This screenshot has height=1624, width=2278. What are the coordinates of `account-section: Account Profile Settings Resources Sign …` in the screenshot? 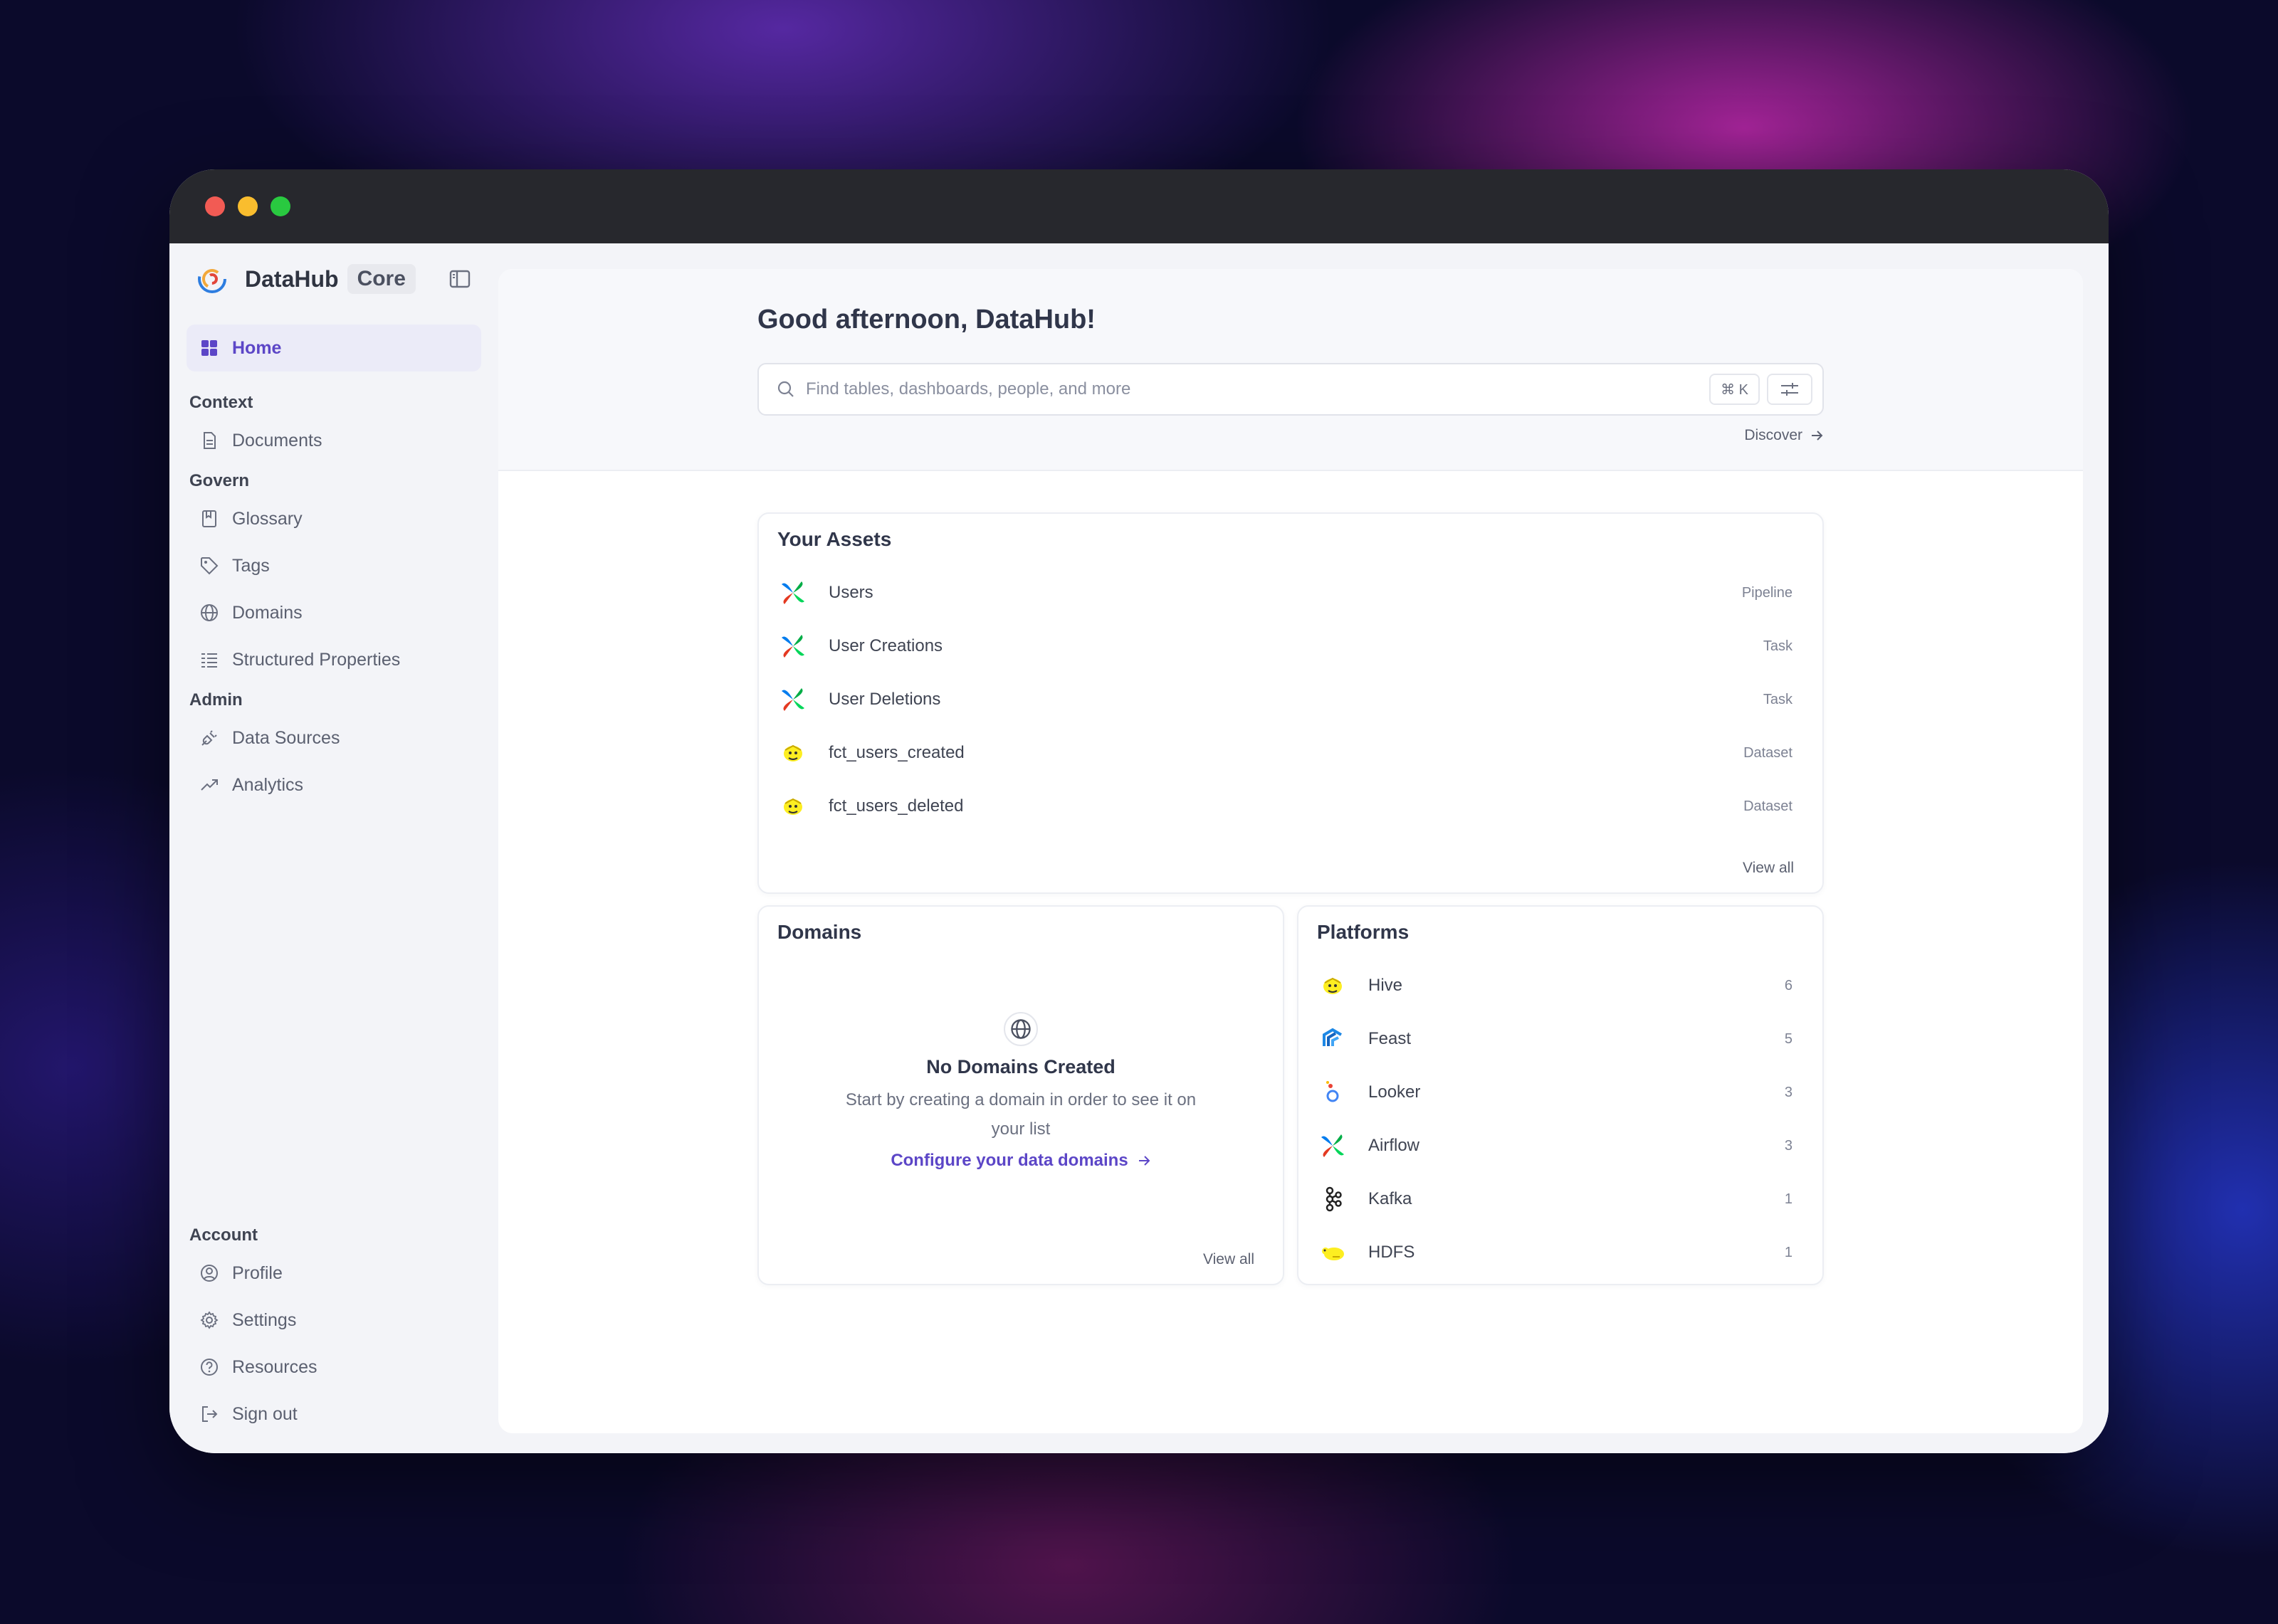 It's located at (334, 1331).